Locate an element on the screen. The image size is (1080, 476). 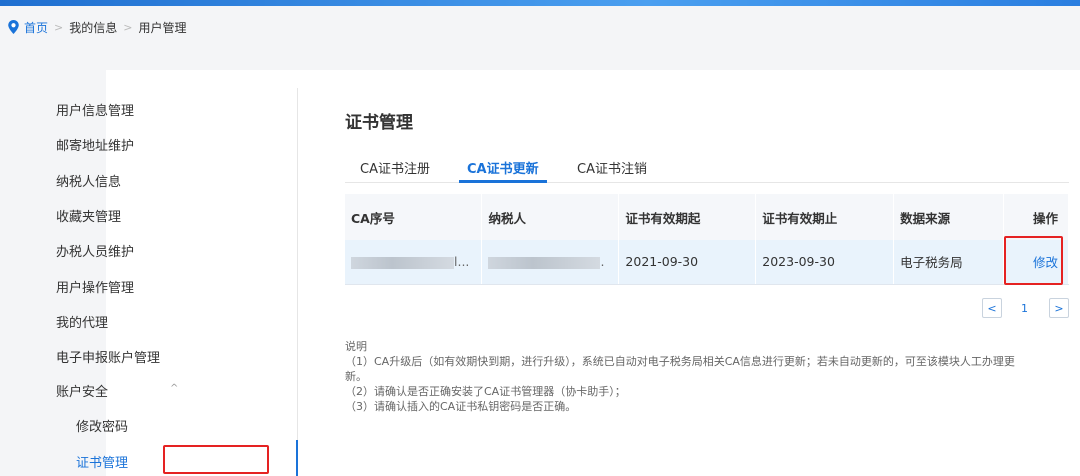
menu-item-favorites: 收藏夹管理 is located at coordinates (88, 215).